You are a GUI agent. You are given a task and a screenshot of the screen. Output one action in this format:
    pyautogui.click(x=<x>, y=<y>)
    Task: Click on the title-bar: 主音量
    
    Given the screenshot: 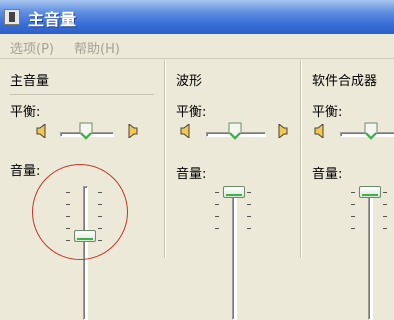 What is the action you would take?
    pyautogui.click(x=197, y=17)
    